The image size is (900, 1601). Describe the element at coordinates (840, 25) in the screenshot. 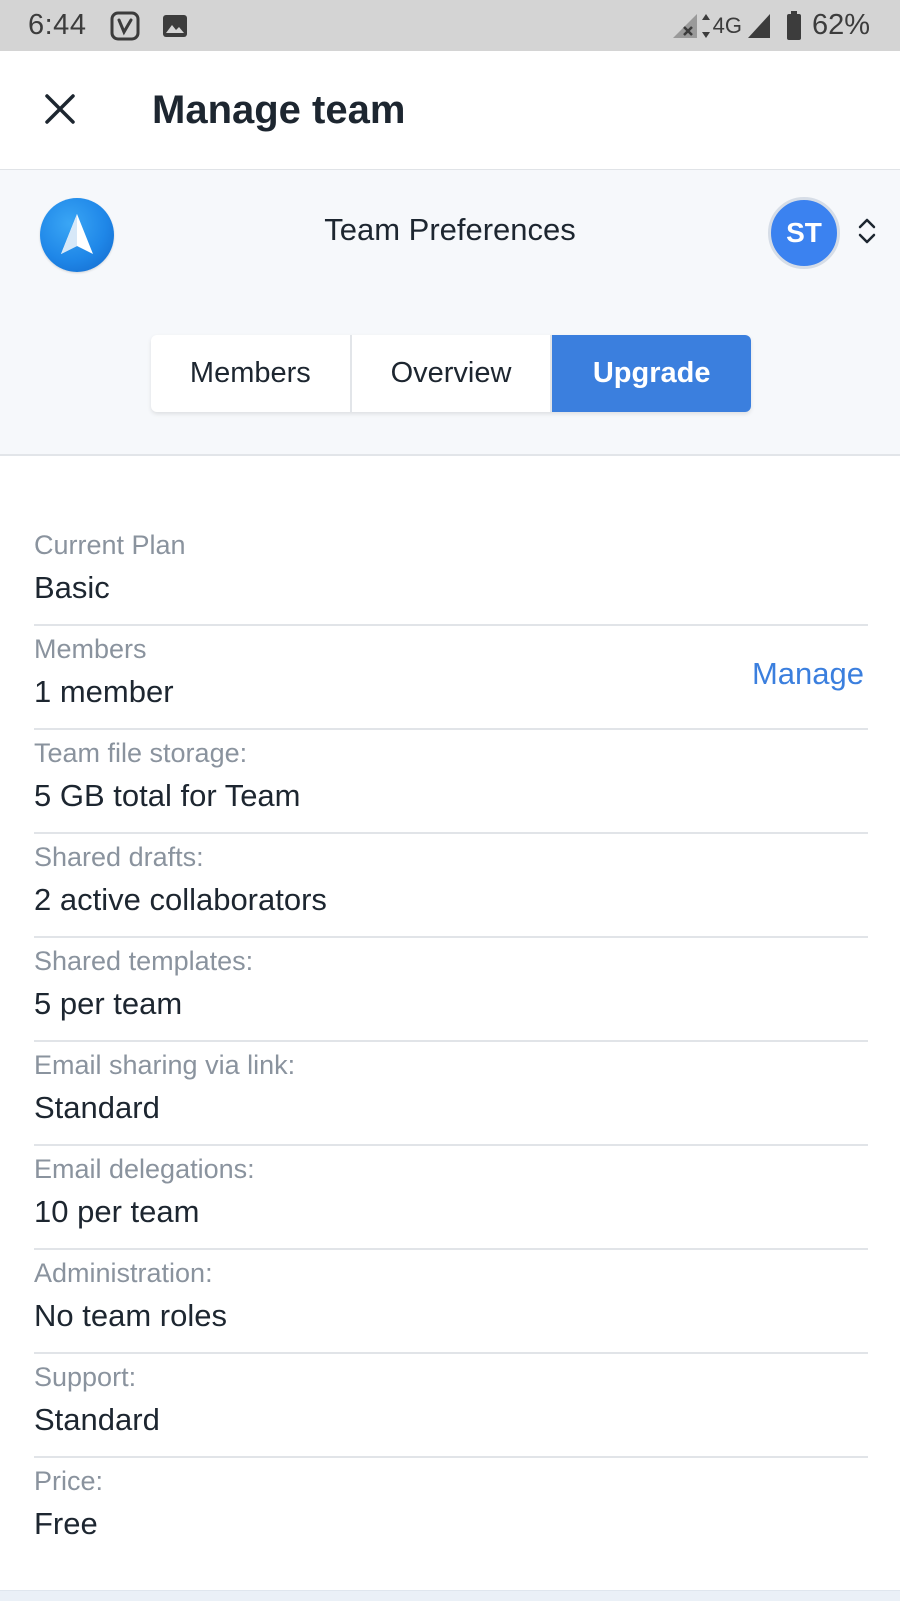

I see `battery-percent: 62%` at that location.